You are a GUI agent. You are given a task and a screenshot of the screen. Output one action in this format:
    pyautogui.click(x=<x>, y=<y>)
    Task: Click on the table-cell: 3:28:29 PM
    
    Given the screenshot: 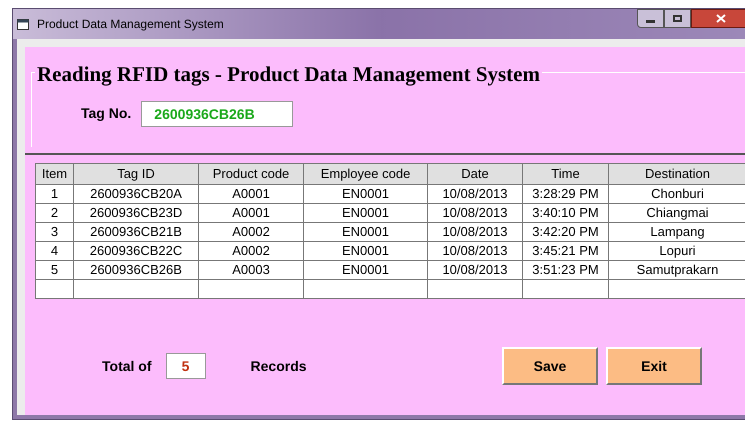 What is the action you would take?
    pyautogui.click(x=565, y=193)
    